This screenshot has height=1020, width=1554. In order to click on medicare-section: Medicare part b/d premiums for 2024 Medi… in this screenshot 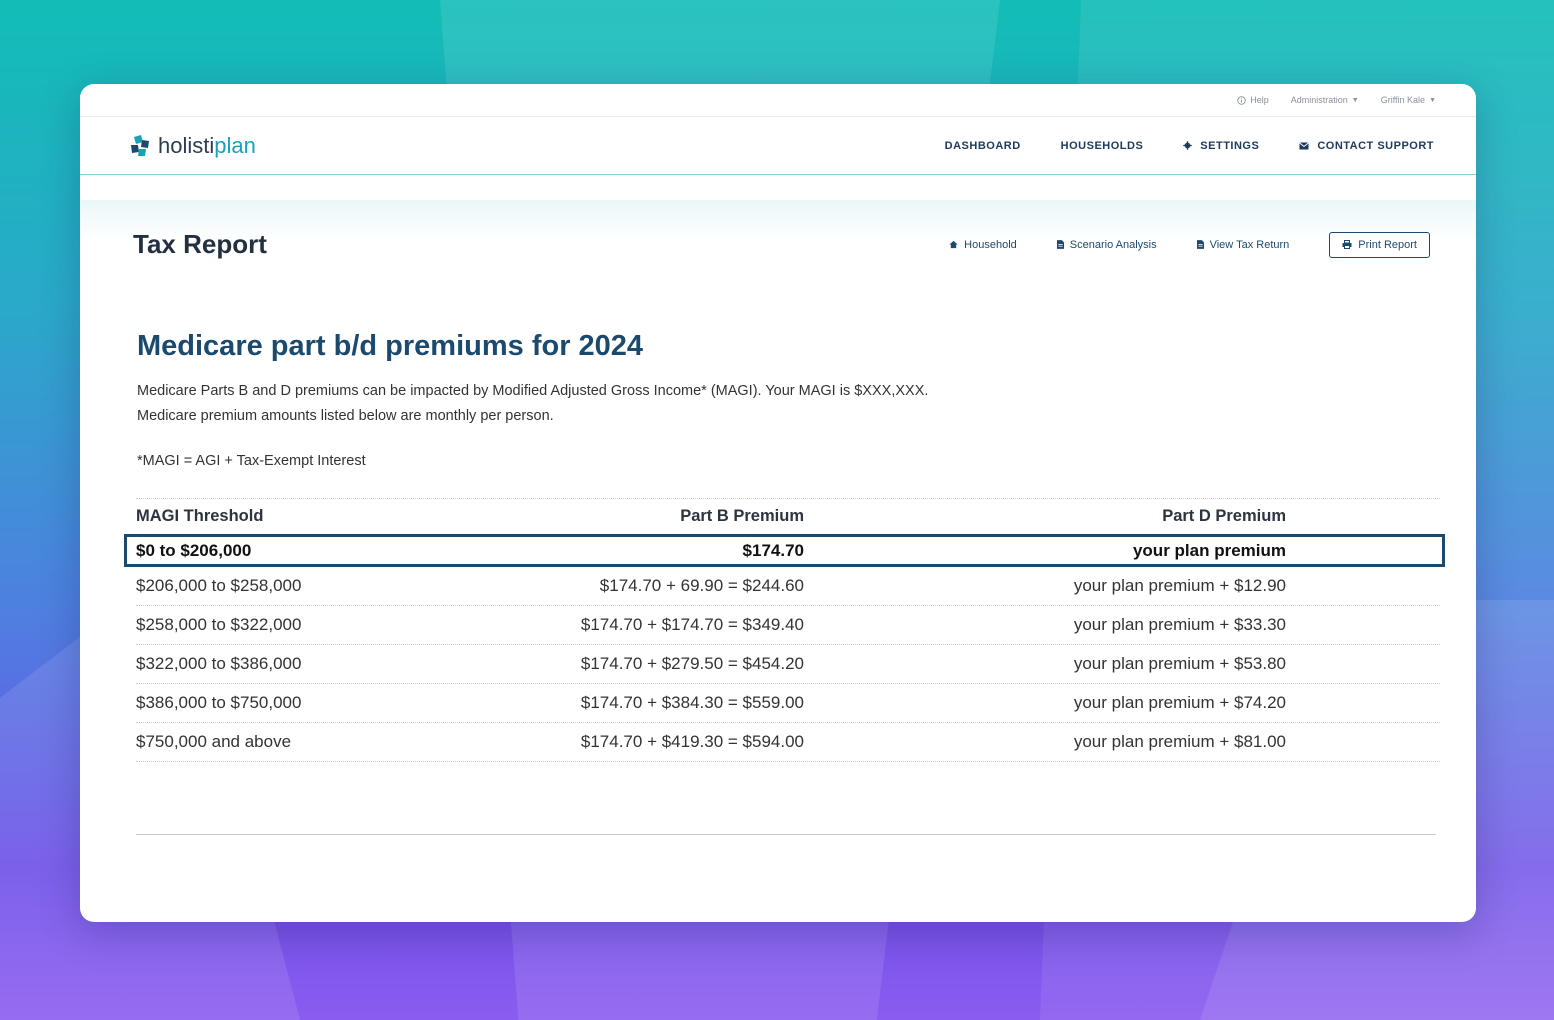, I will do `click(789, 399)`.